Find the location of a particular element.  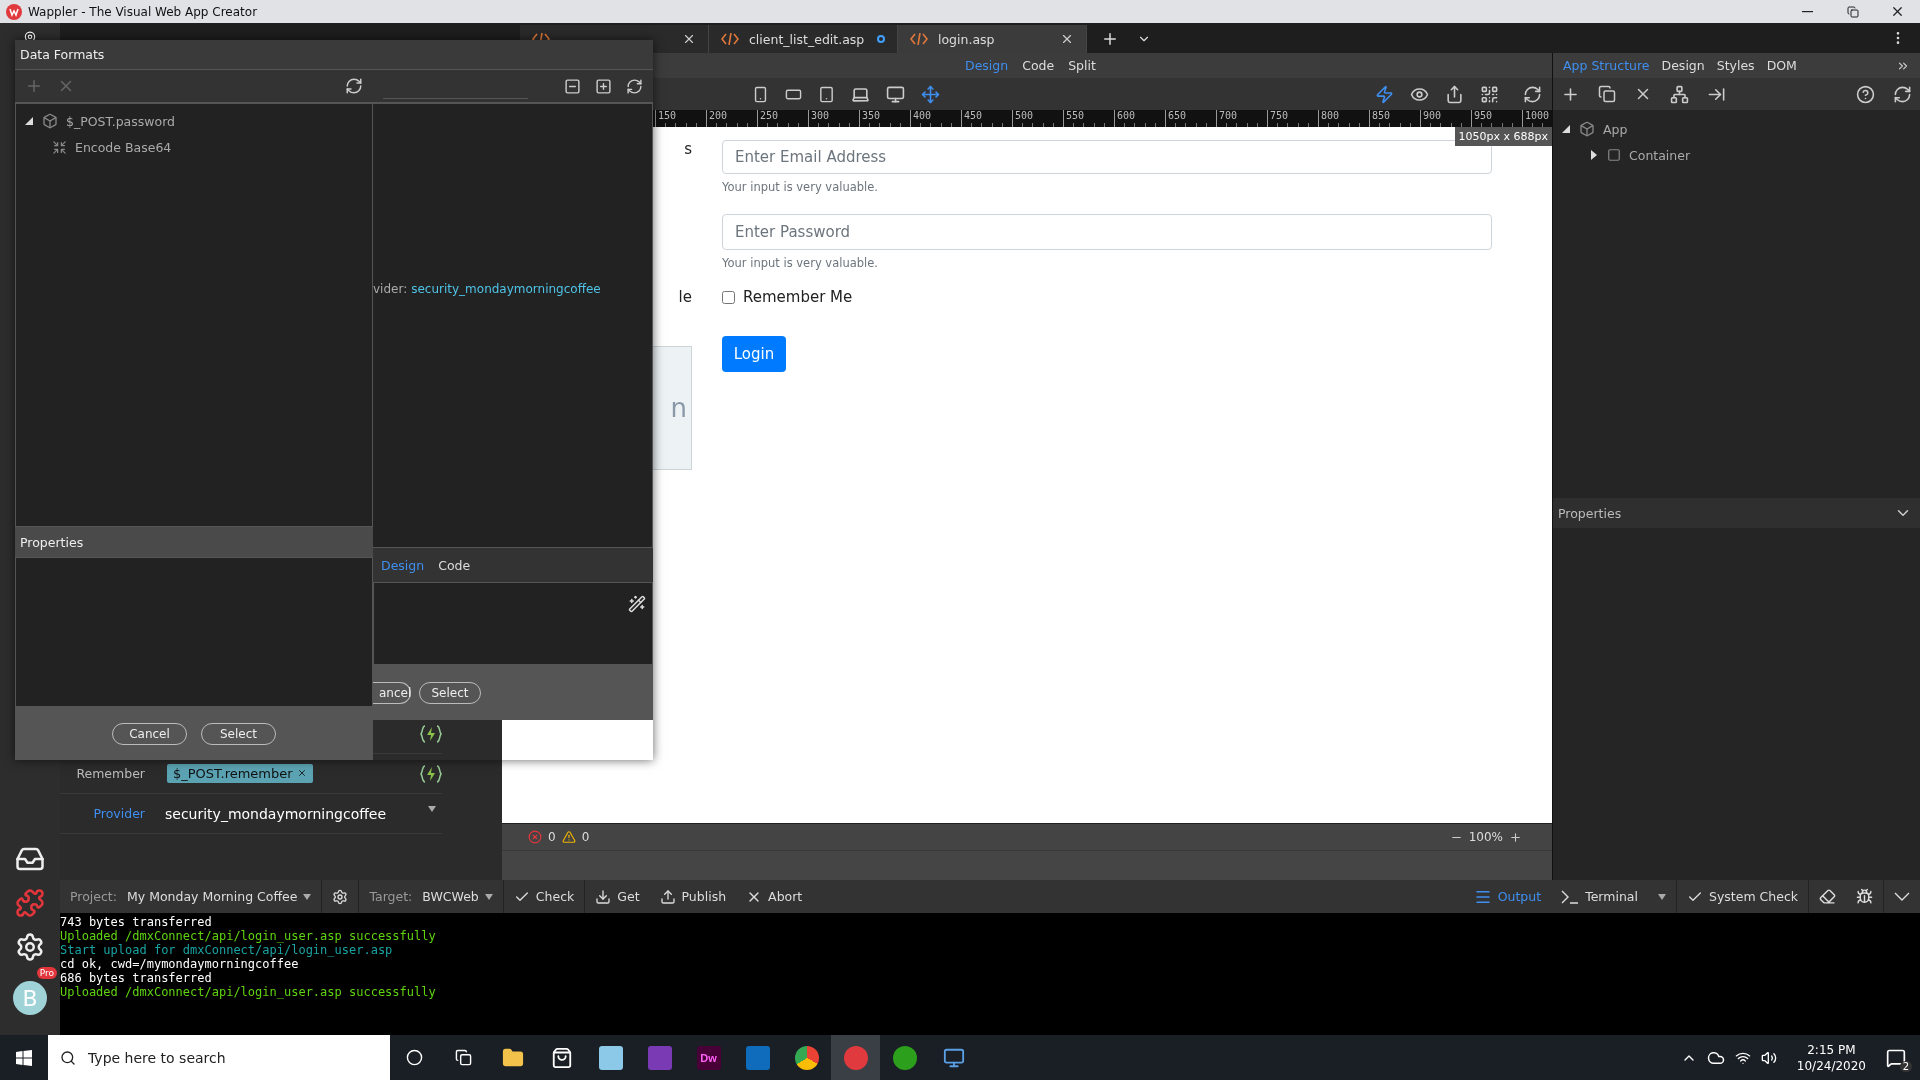

volume-icon is located at coordinates (1768, 1057).